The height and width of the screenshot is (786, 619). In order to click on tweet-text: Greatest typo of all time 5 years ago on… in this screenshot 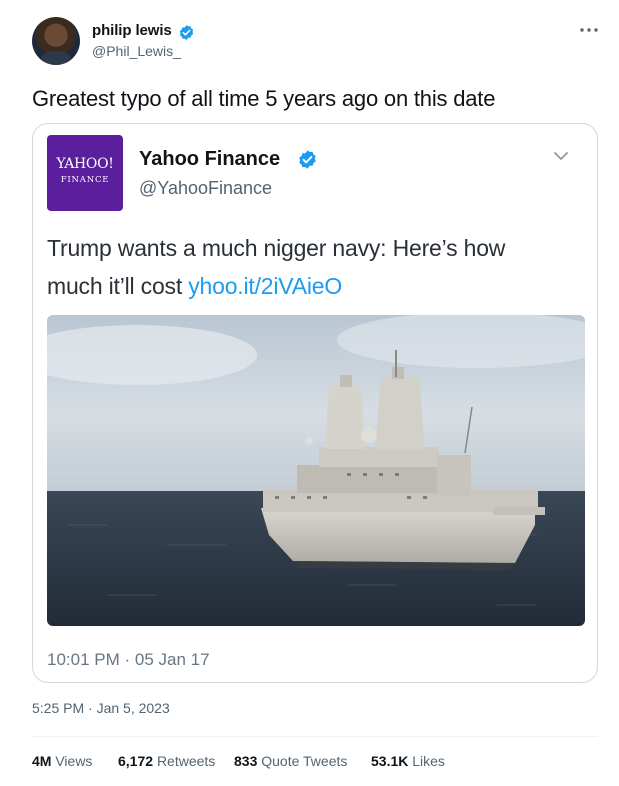, I will do `click(264, 98)`.